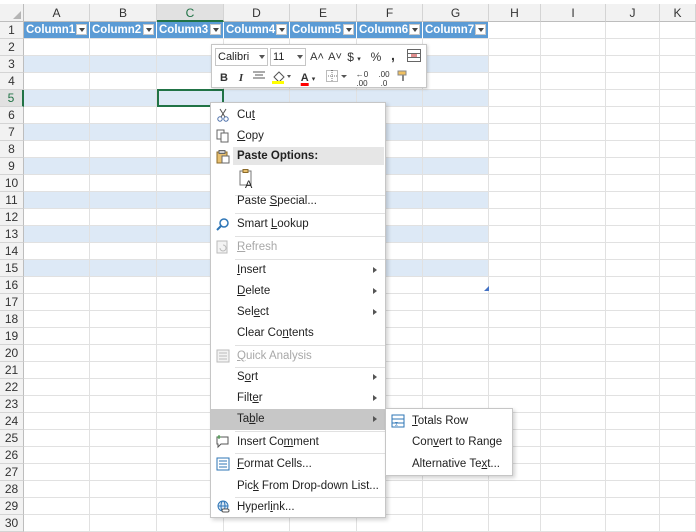  Describe the element at coordinates (12, 353) in the screenshot. I see `row-header-20: 20` at that location.